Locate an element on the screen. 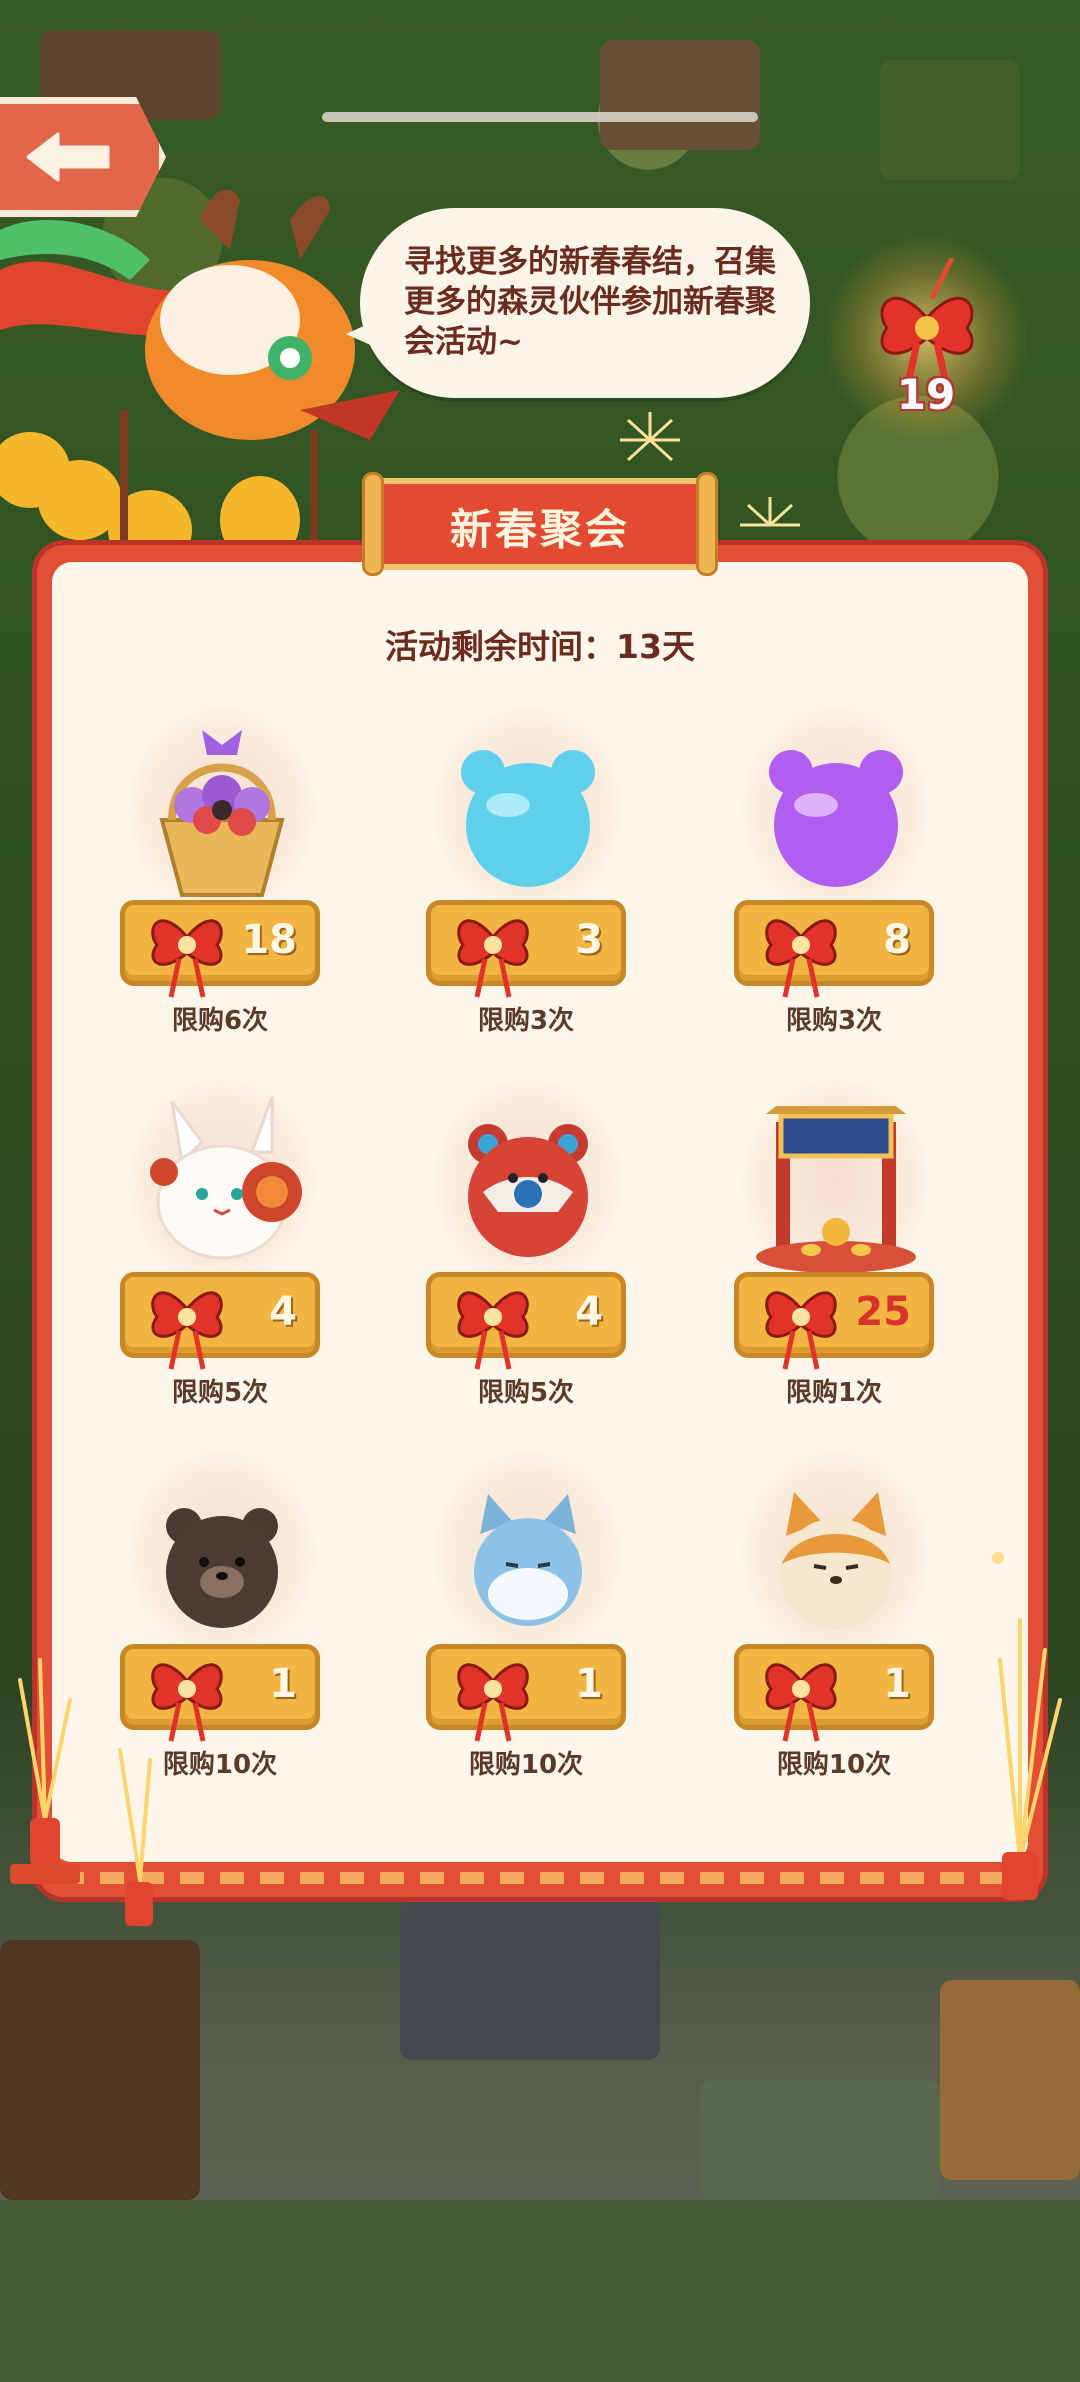 This screenshot has width=1080, height=2382. shop-item: 18 限购6次 is located at coordinates (222, 870).